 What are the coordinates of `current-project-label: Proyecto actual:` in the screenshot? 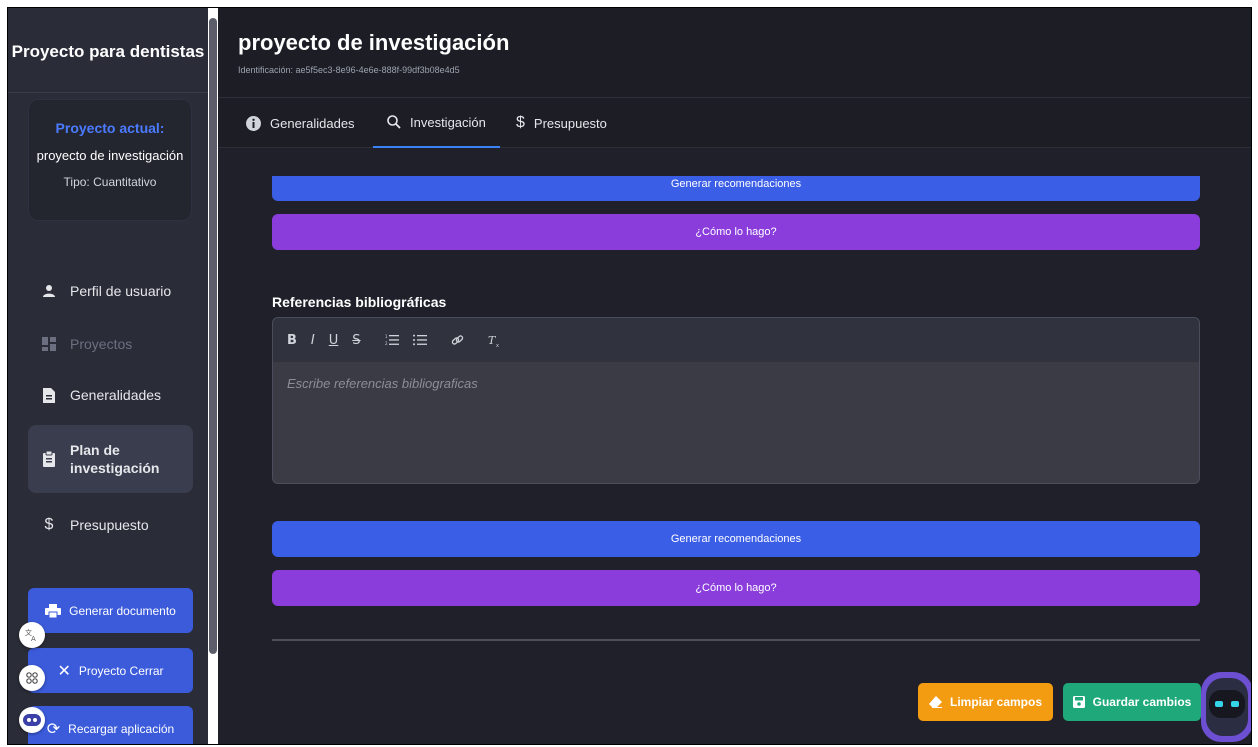 It's located at (110, 128).